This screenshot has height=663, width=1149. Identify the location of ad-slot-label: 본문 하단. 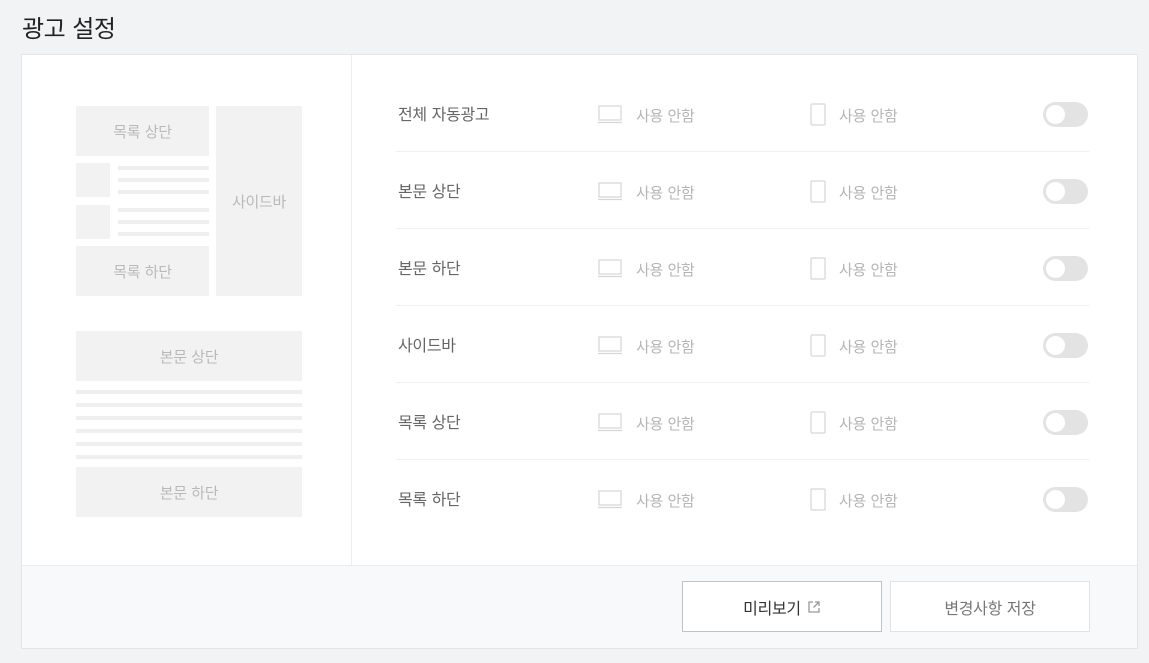
(429, 268).